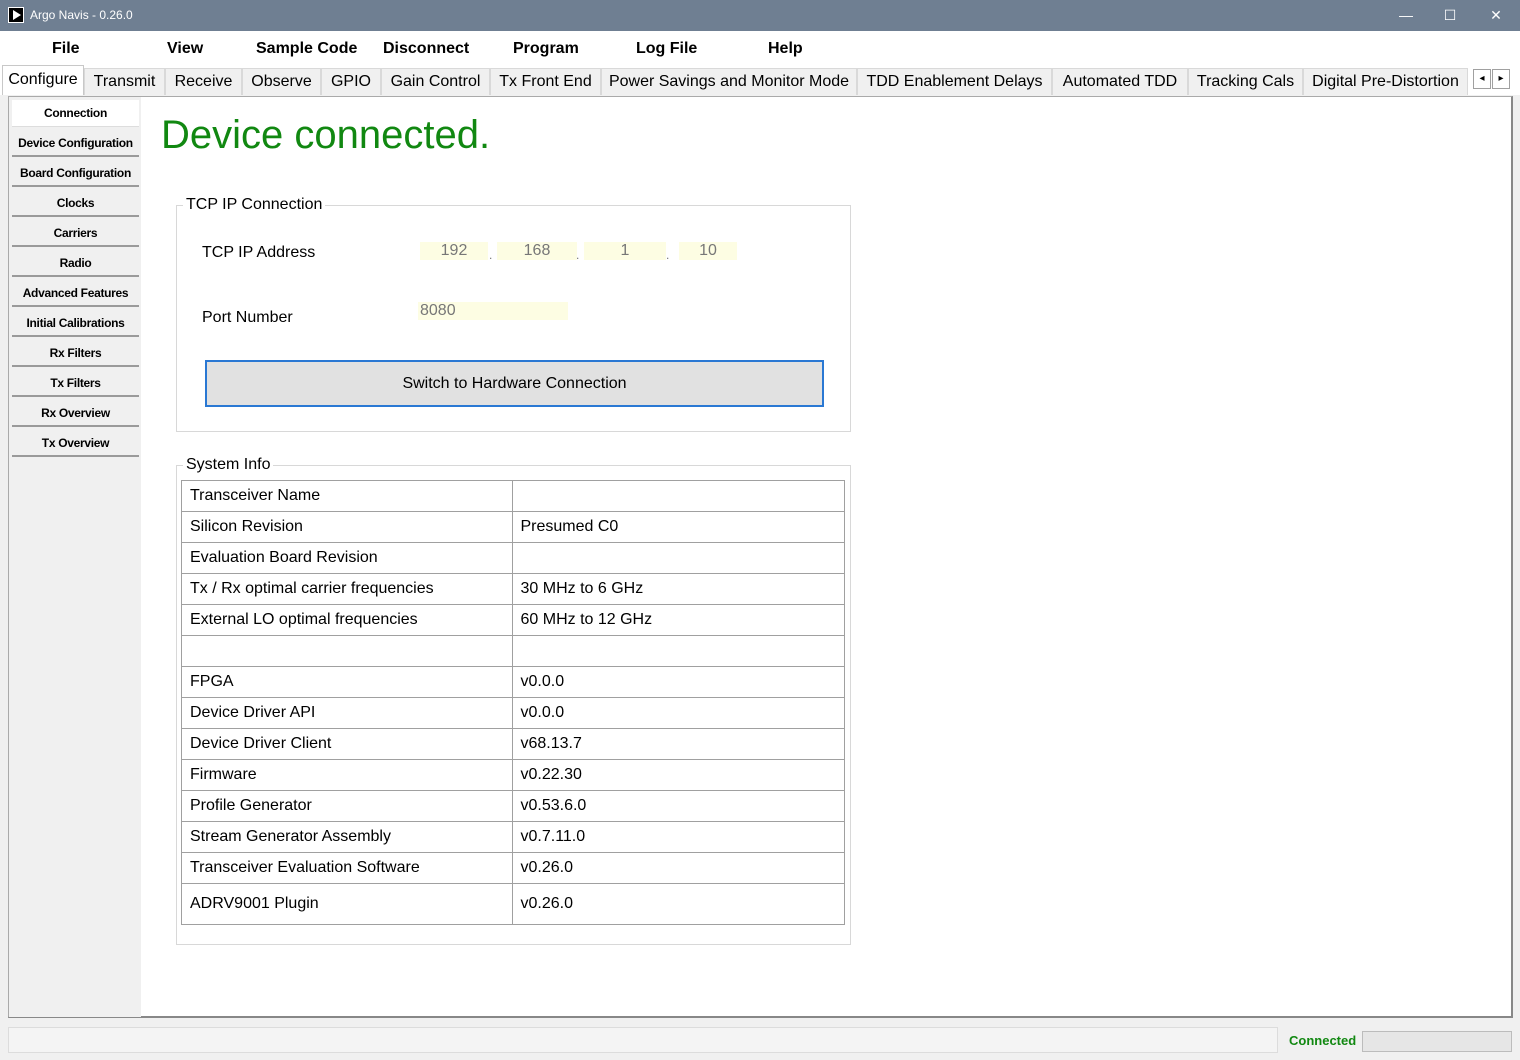  What do you see at coordinates (493, 311) in the screenshot?
I see `port-number-input: 8080` at bounding box center [493, 311].